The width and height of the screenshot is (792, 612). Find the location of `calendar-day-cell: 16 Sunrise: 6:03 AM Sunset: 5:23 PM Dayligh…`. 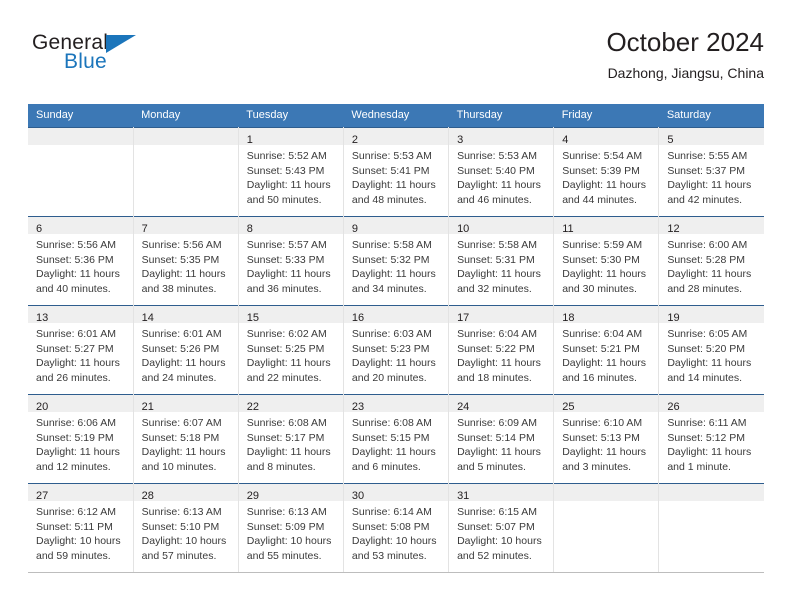

calendar-day-cell: 16 Sunrise: 6:03 AM Sunset: 5:23 PM Dayligh… is located at coordinates (396, 350).